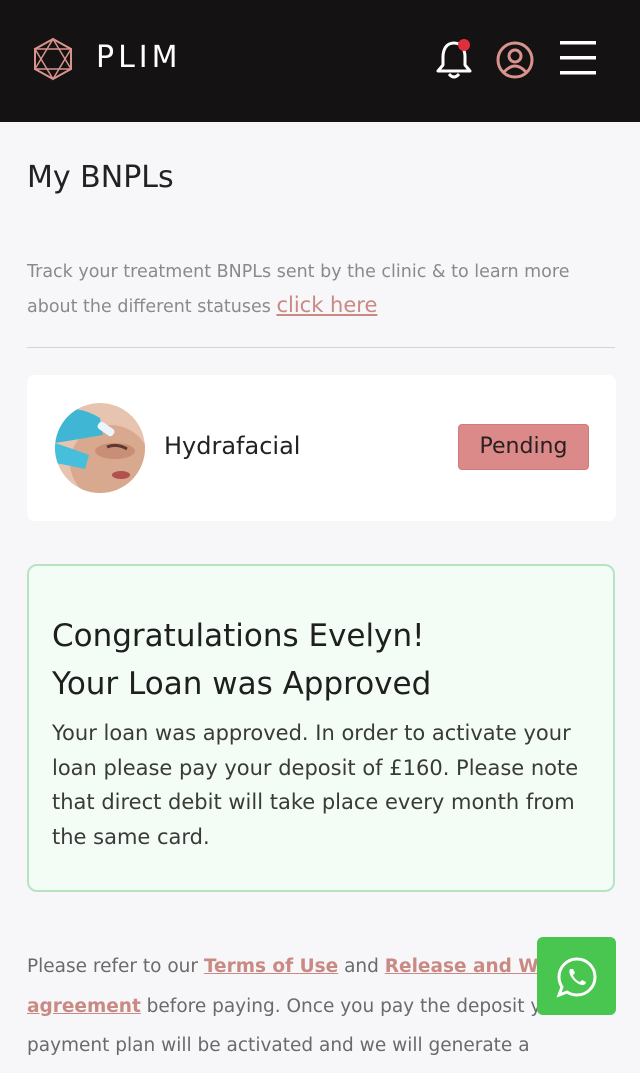  What do you see at coordinates (271, 966) in the screenshot?
I see `terms-of-use-link: Terms of Use` at bounding box center [271, 966].